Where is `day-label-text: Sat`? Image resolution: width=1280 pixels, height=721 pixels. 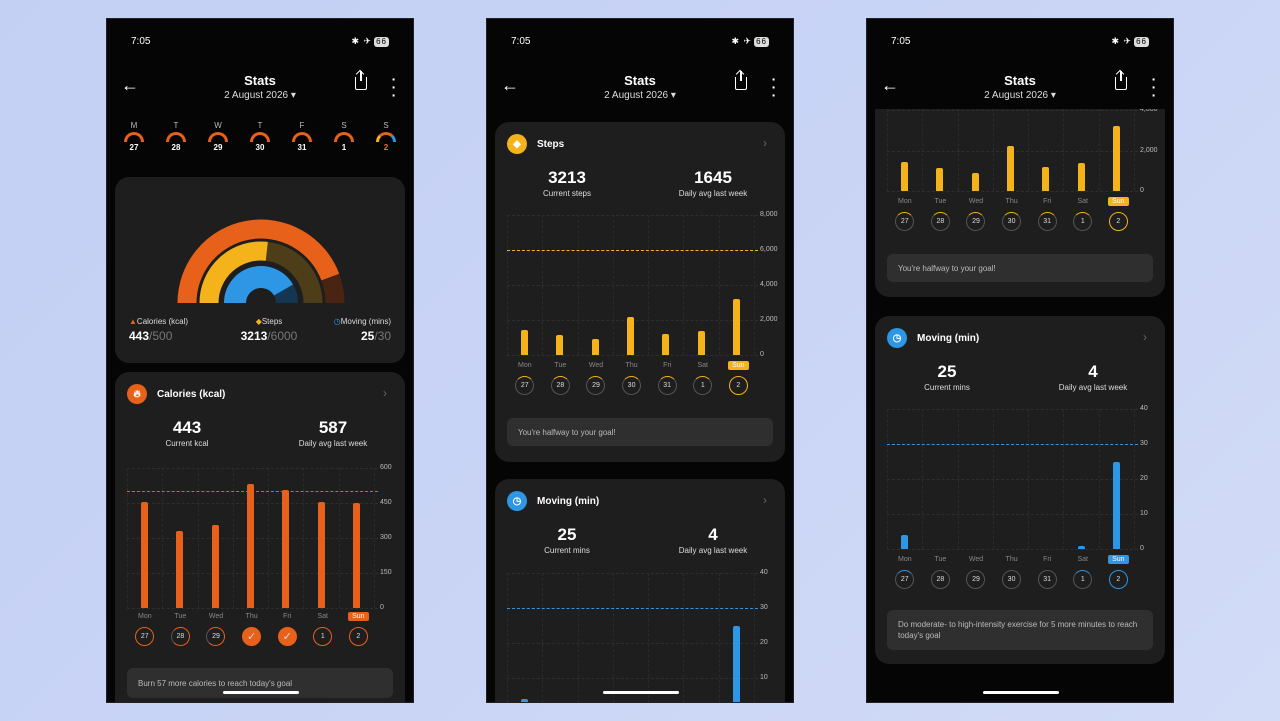
day-label-text: Sat is located at coordinates (323, 616).